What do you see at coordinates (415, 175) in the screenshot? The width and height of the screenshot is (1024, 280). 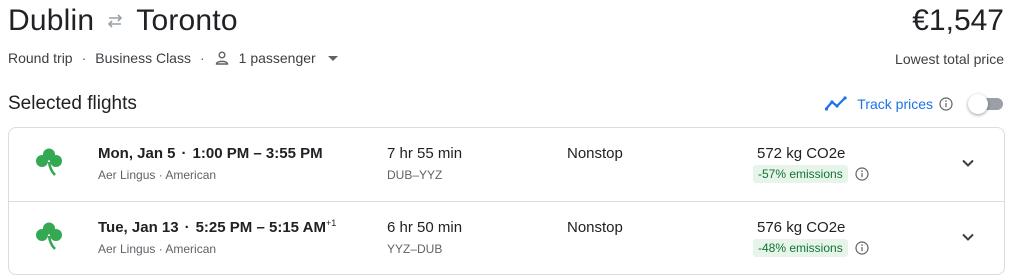 I see `route-codes: DUB–YYZ` at bounding box center [415, 175].